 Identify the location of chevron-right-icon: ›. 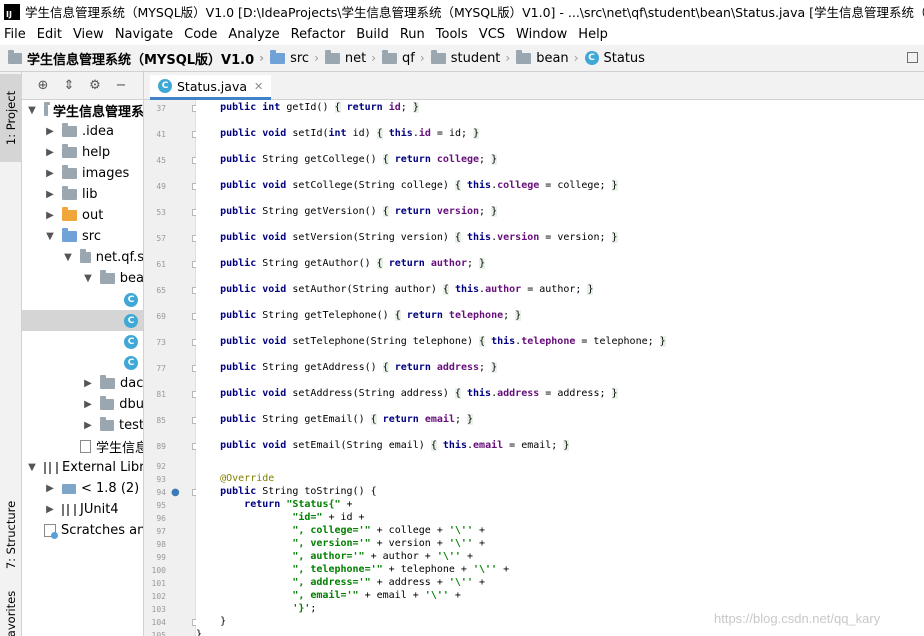
(316, 58).